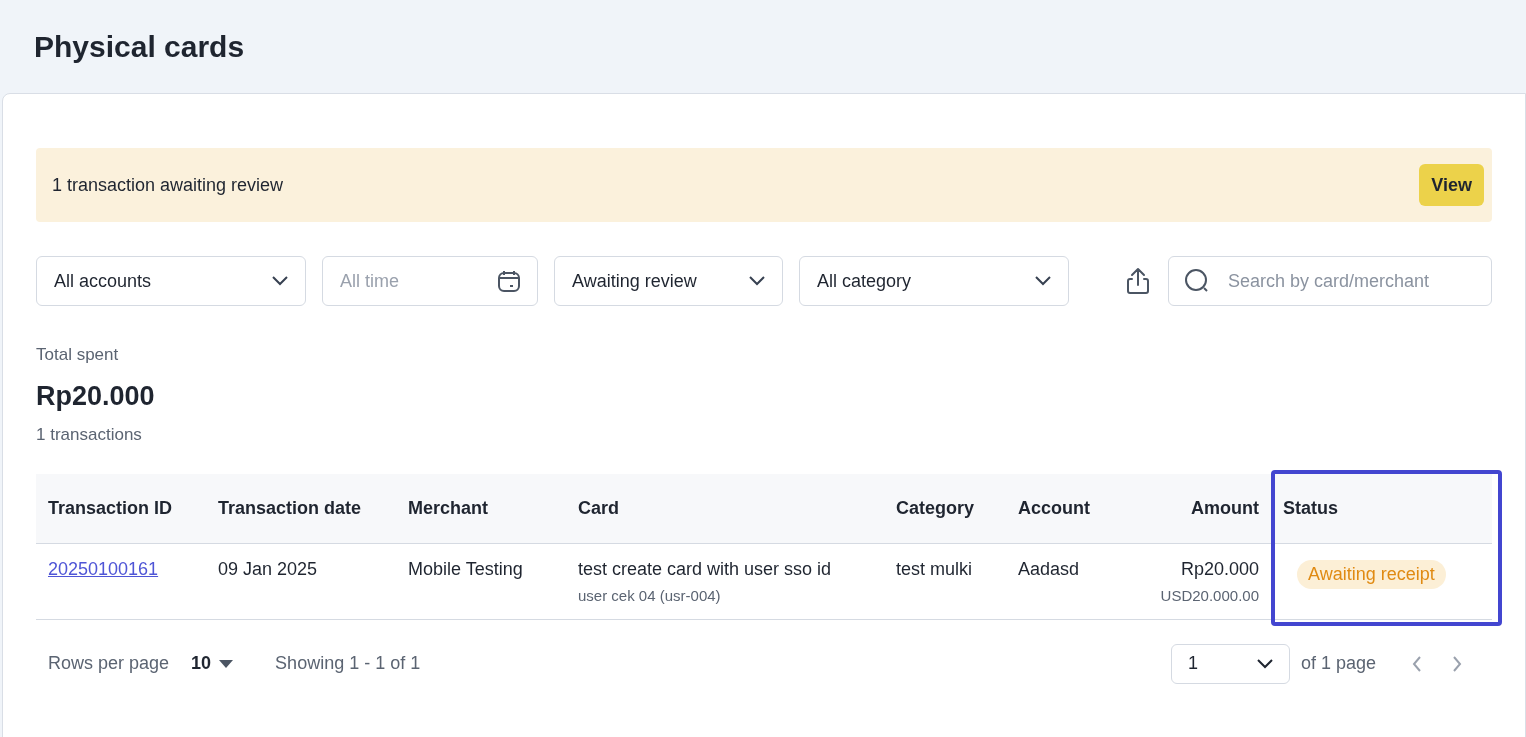 The height and width of the screenshot is (737, 1526). I want to click on card-user: user cek 04 (usr-004), so click(649, 595).